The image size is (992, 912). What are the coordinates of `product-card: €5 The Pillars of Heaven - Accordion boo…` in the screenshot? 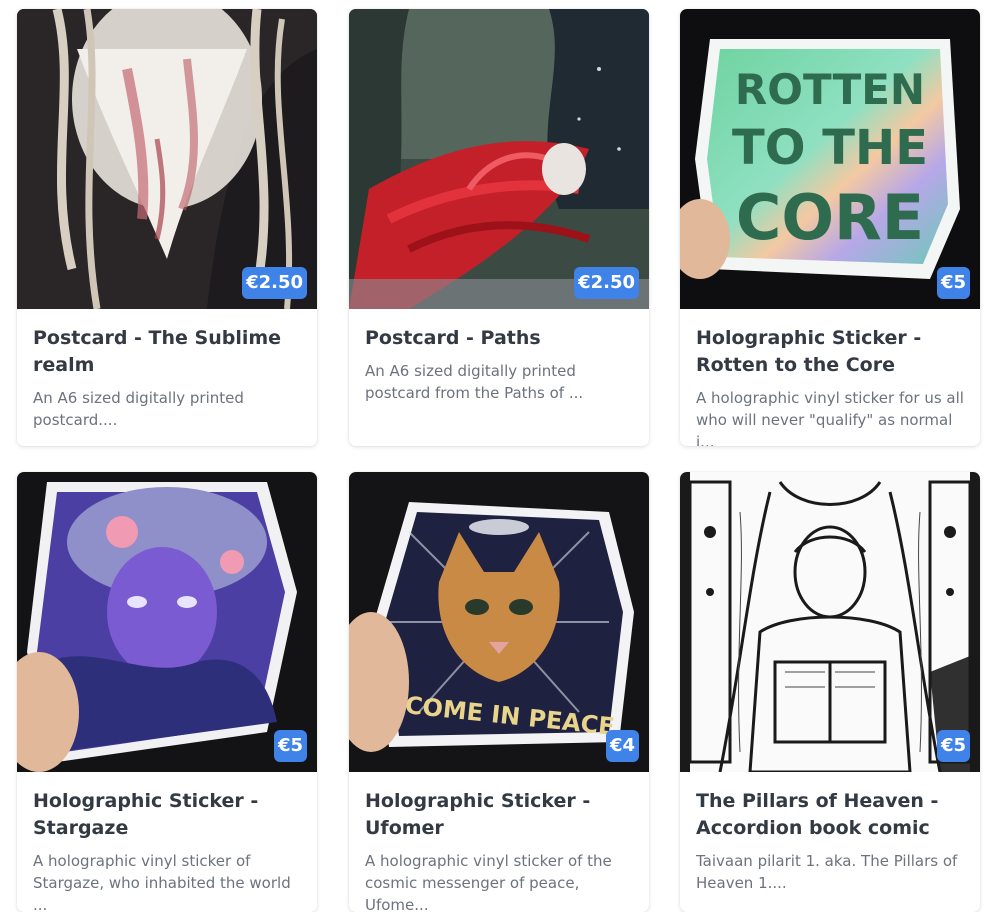 It's located at (830, 692).